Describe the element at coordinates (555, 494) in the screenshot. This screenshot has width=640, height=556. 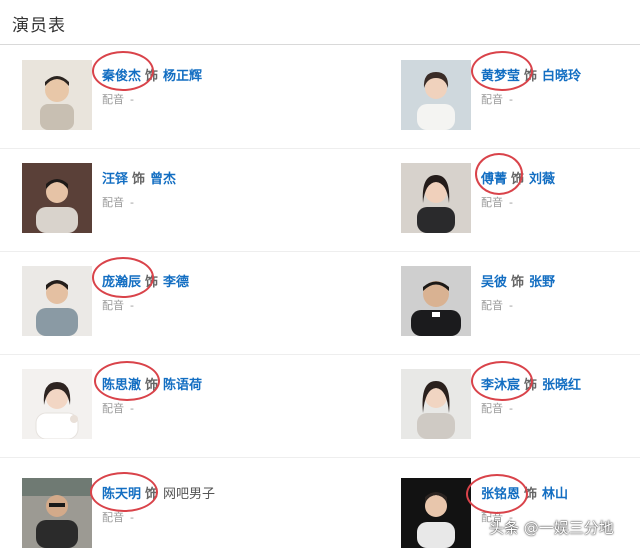
I see `character-name-link: 林山` at that location.